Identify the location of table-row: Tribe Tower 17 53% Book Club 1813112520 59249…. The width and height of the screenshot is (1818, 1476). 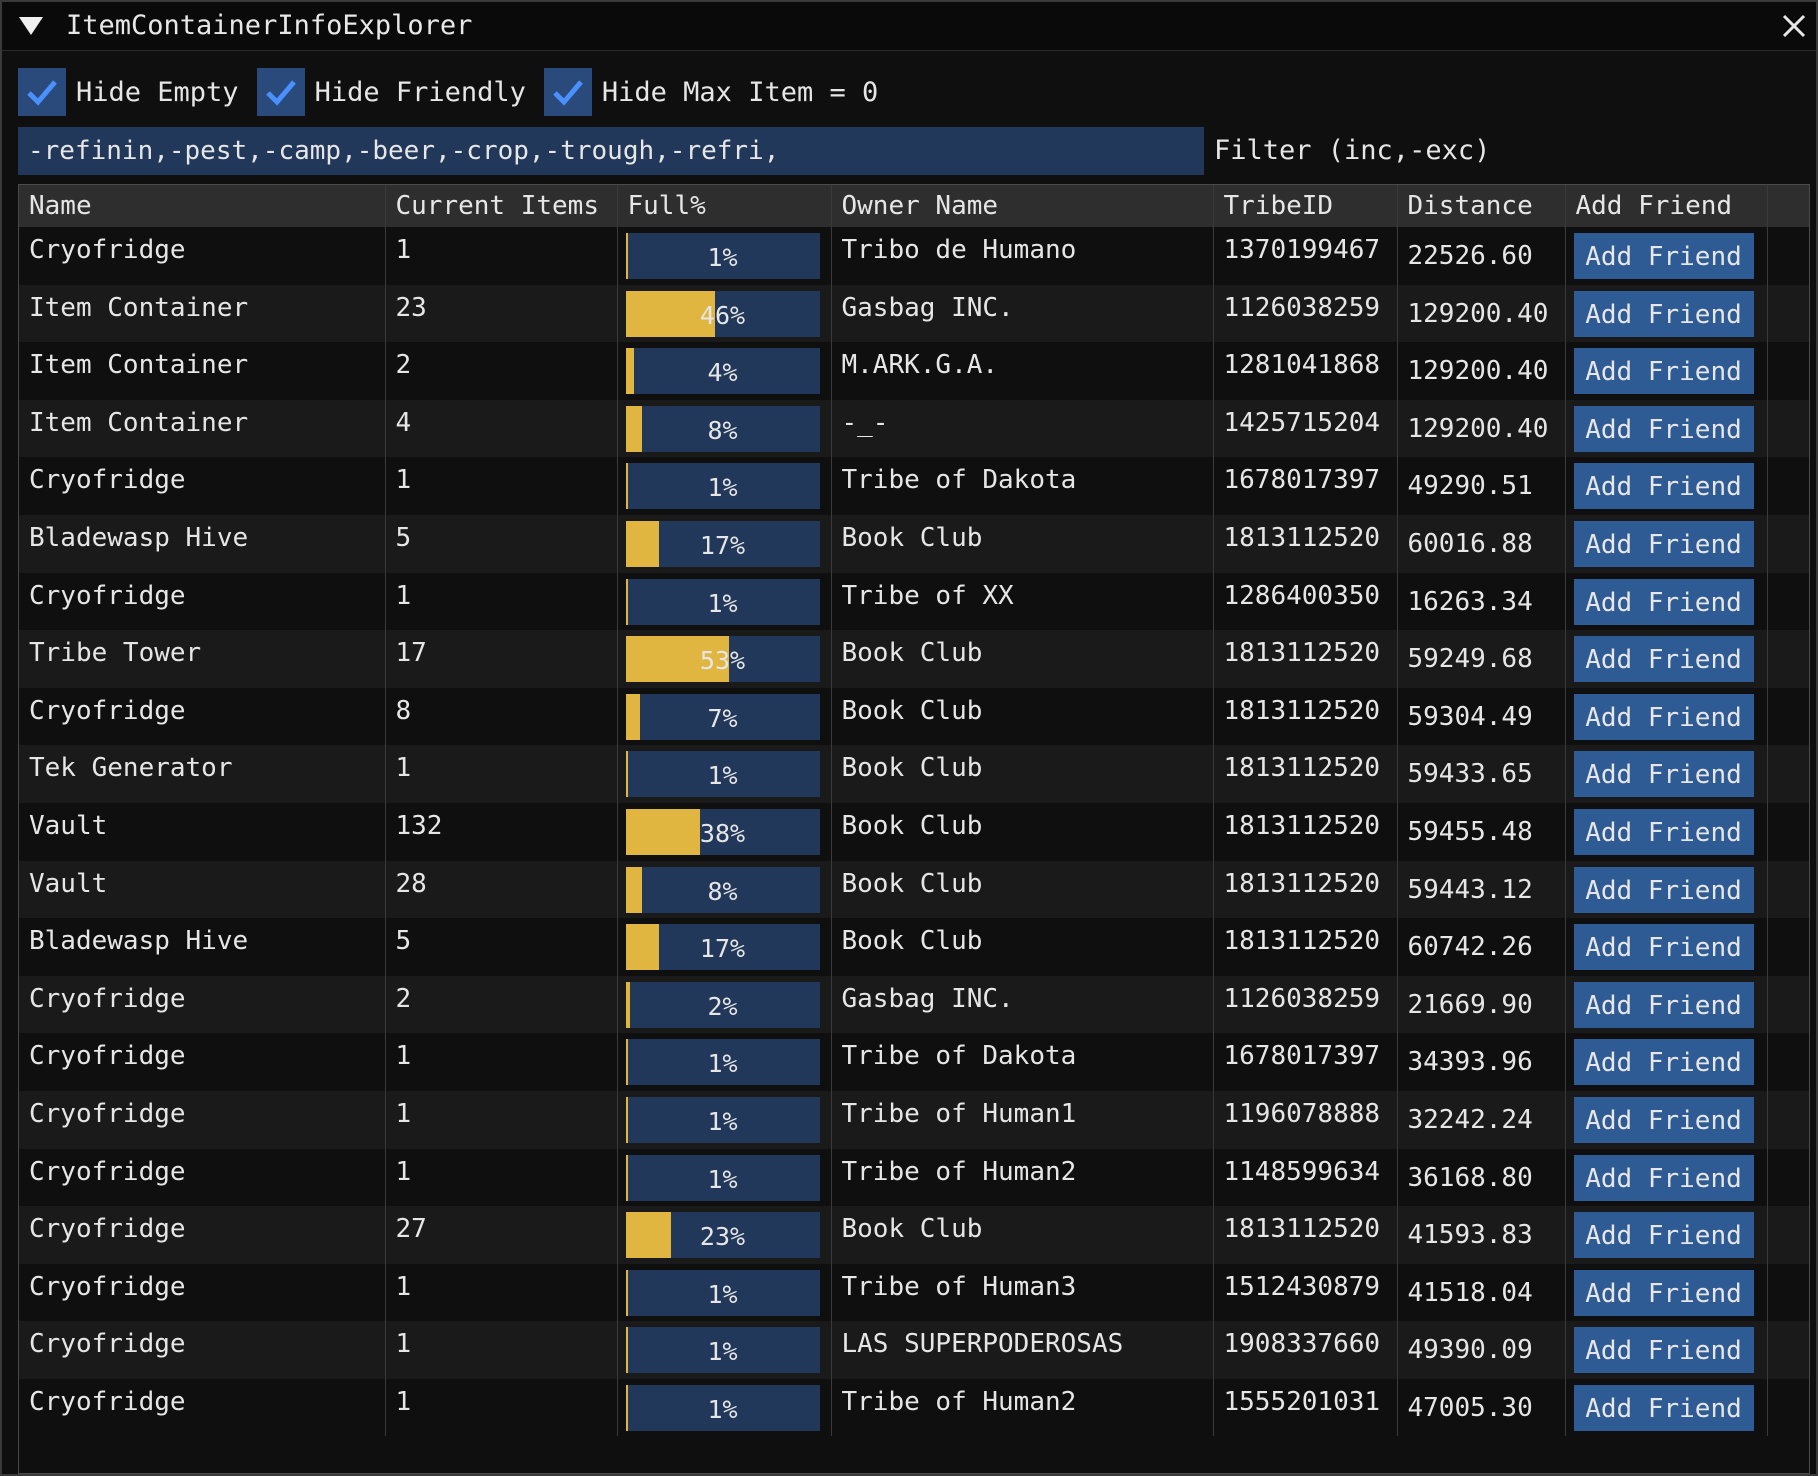
(914, 659).